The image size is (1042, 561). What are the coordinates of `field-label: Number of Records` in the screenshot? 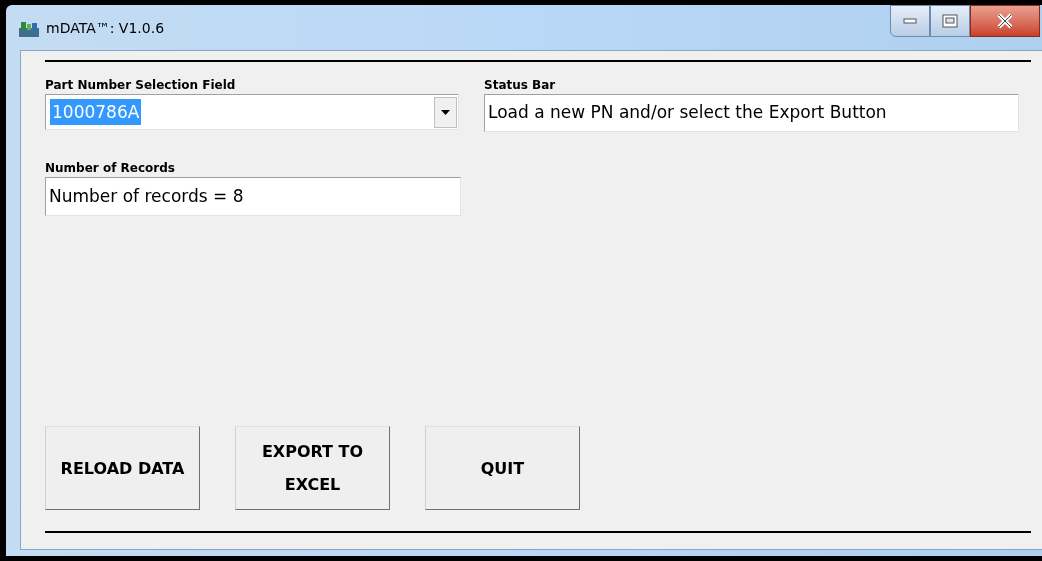 It's located at (110, 168).